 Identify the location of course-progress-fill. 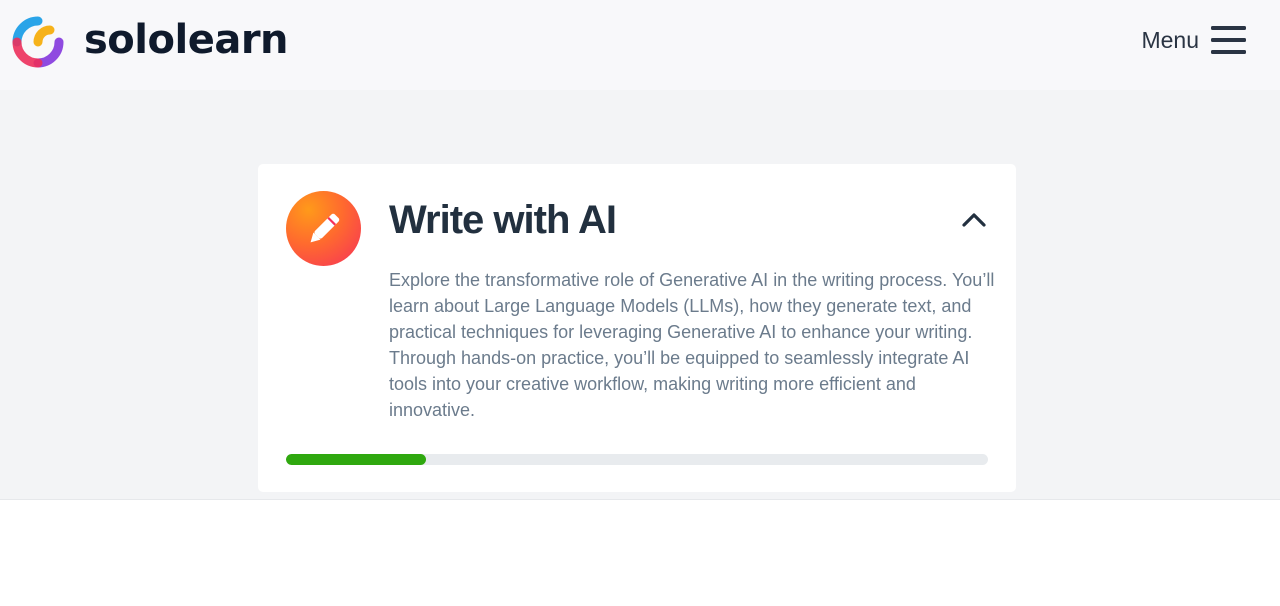
(356, 459).